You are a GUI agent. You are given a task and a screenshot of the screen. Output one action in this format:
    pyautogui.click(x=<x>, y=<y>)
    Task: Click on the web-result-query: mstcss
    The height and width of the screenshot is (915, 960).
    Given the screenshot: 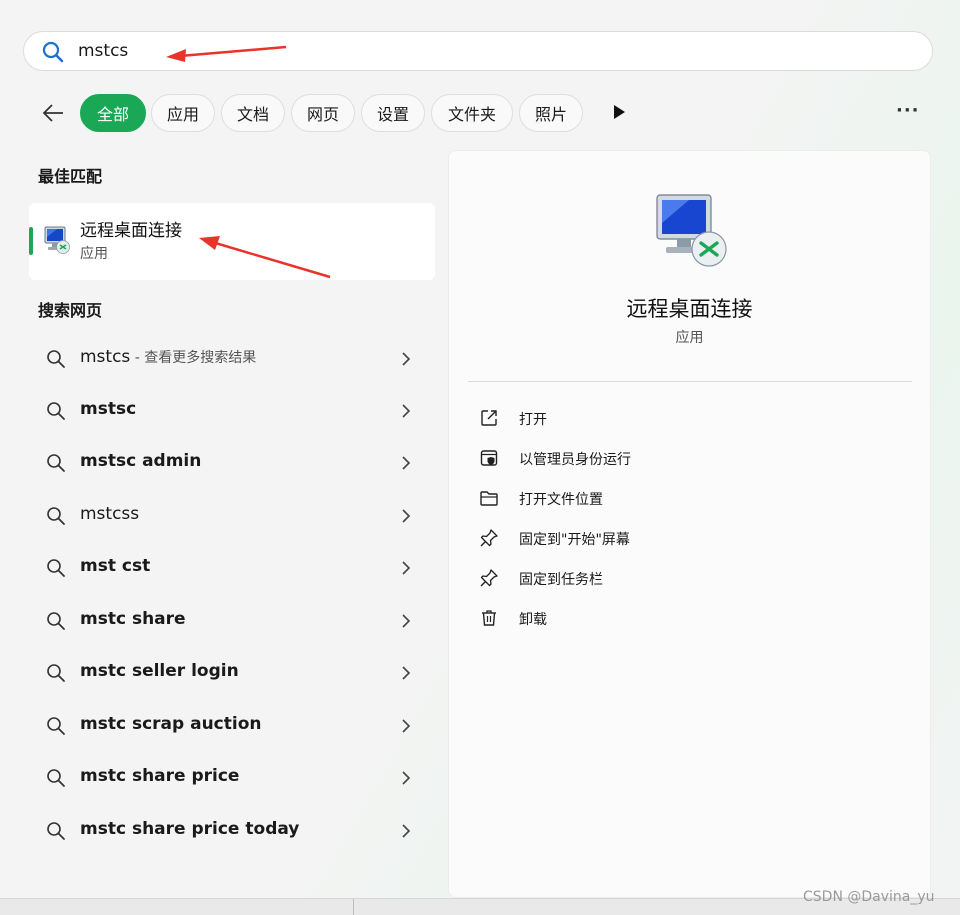 What is the action you would take?
    pyautogui.click(x=110, y=514)
    